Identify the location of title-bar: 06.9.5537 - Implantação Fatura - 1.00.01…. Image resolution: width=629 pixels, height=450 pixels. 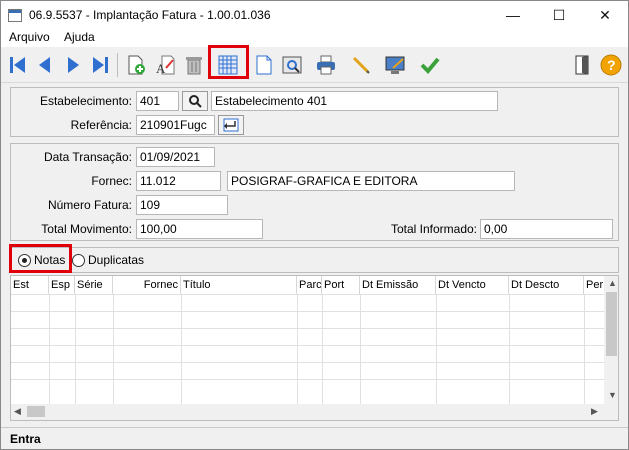
(314, 15).